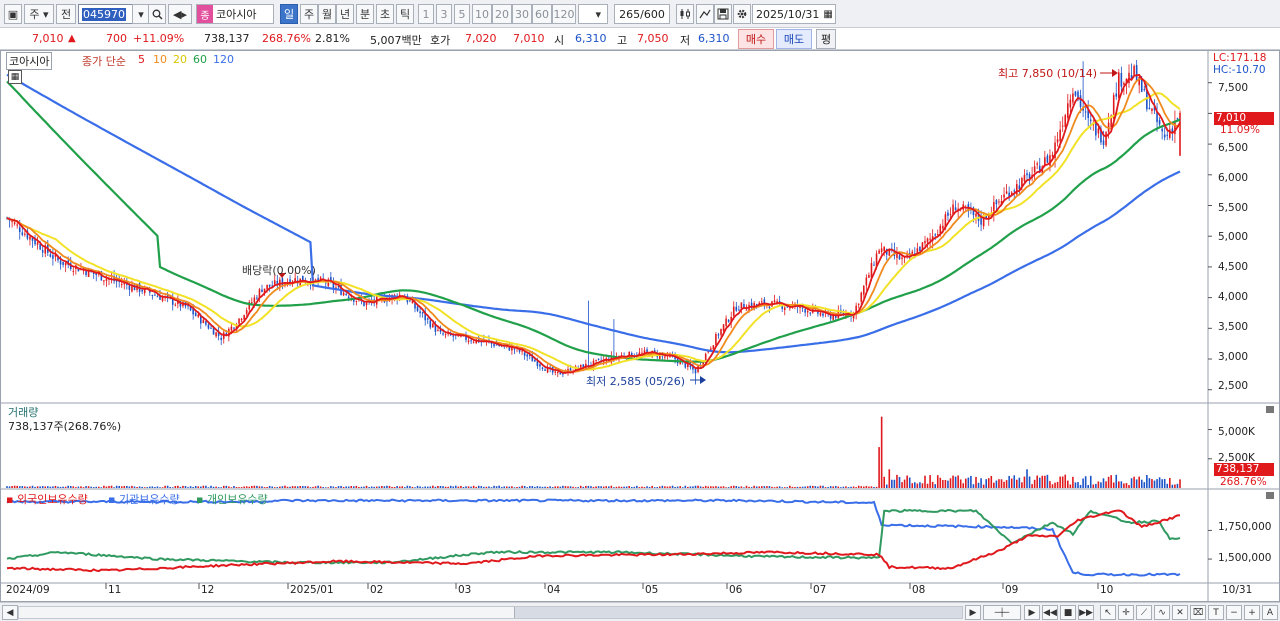 The height and width of the screenshot is (621, 1280). I want to click on candle-type-icon, so click(685, 14).